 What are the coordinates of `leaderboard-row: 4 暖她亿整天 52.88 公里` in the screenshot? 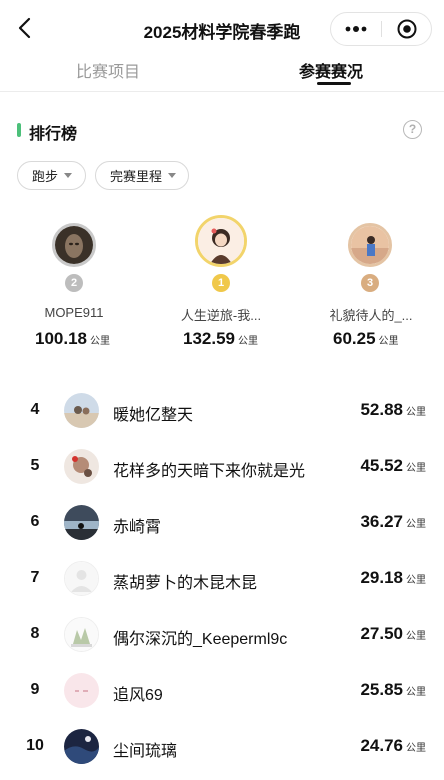 It's located at (222, 410).